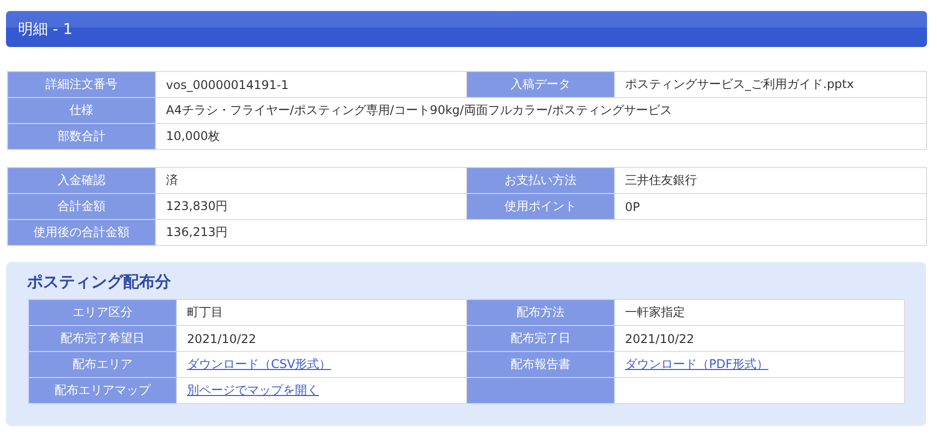  I want to click on field-value: 一軒家指定, so click(759, 313).